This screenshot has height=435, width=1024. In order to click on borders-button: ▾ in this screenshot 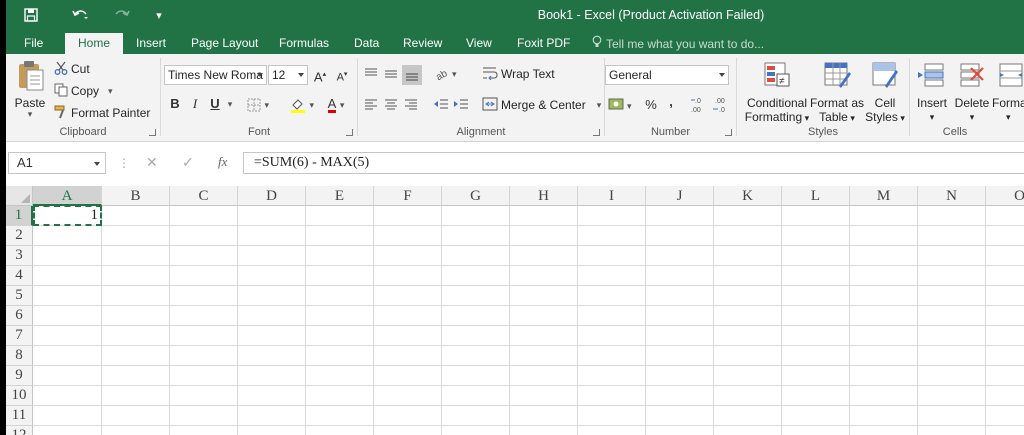, I will do `click(258, 104)`.